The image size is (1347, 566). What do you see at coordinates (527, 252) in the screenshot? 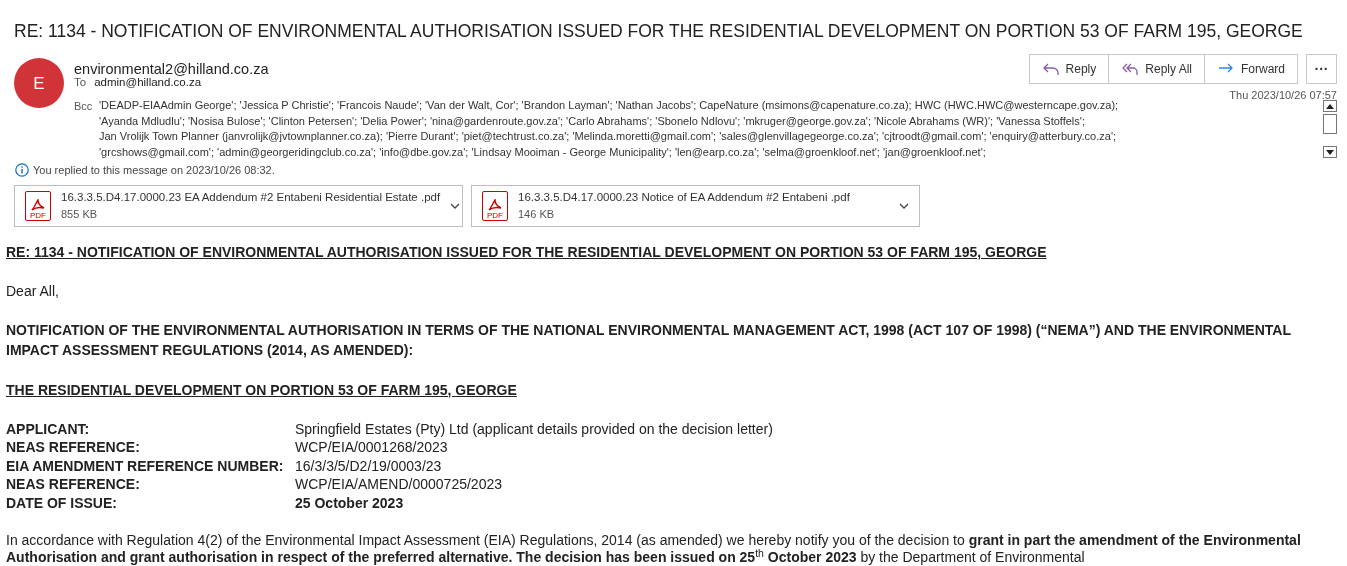
I see `body-title: RE: 1134 - NOTIFICATION OF ENVIRONMENTAL AUTHORISATION ISSUED FOR THE RESIDENTIAL DEVELOPMENT ON PORTION 53 OF FARM 195, GEORGE` at bounding box center [527, 252].